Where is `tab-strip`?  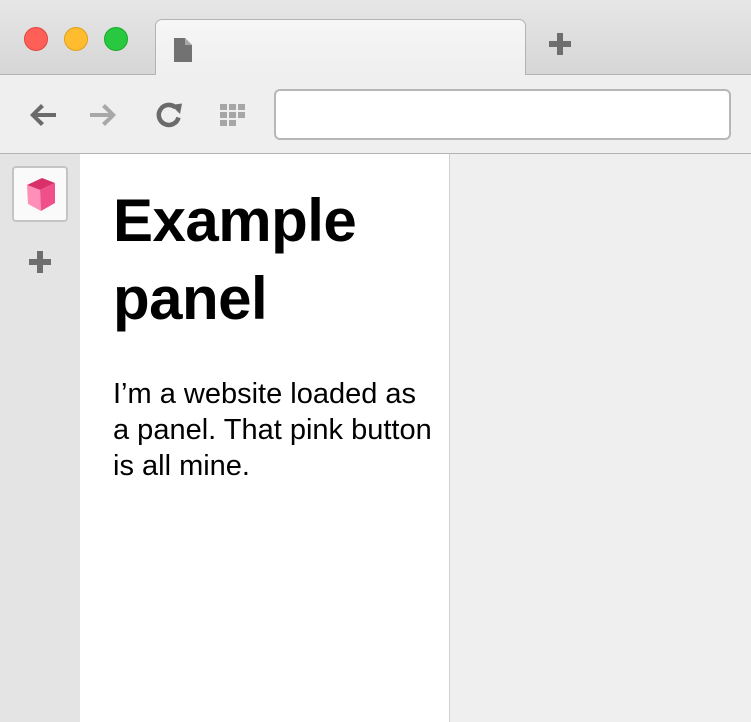 tab-strip is located at coordinates (375, 38).